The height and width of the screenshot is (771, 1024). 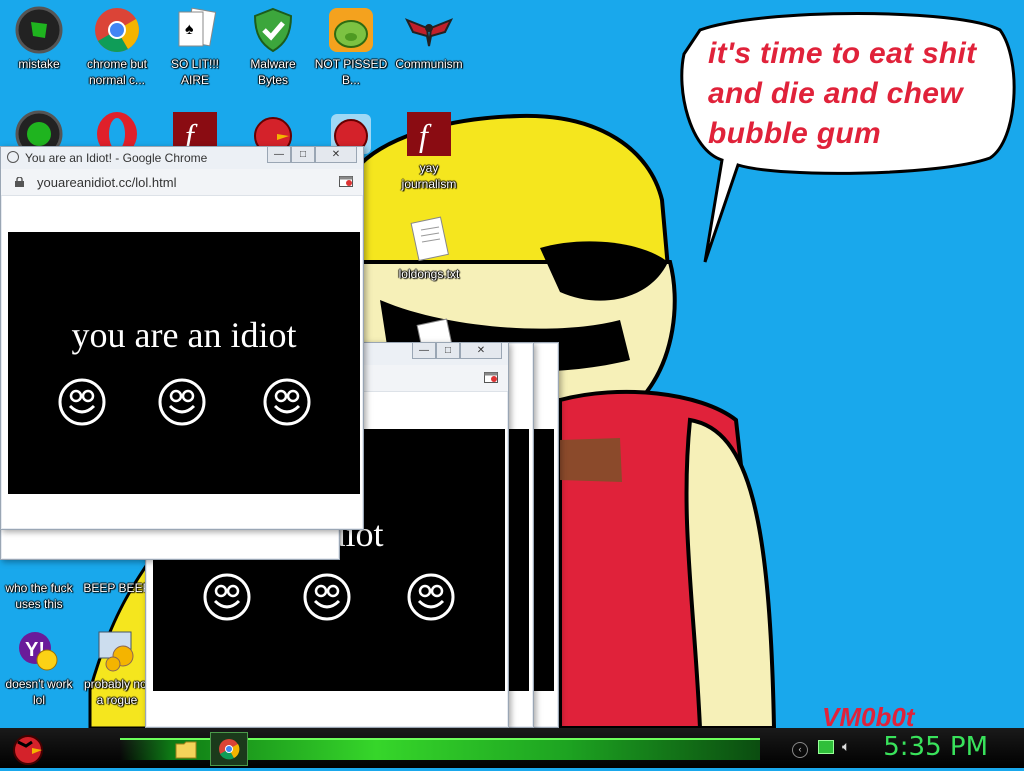 What do you see at coordinates (182, 182) in the screenshot?
I see `address-bar: youareanidiot.cc/lol.html` at bounding box center [182, 182].